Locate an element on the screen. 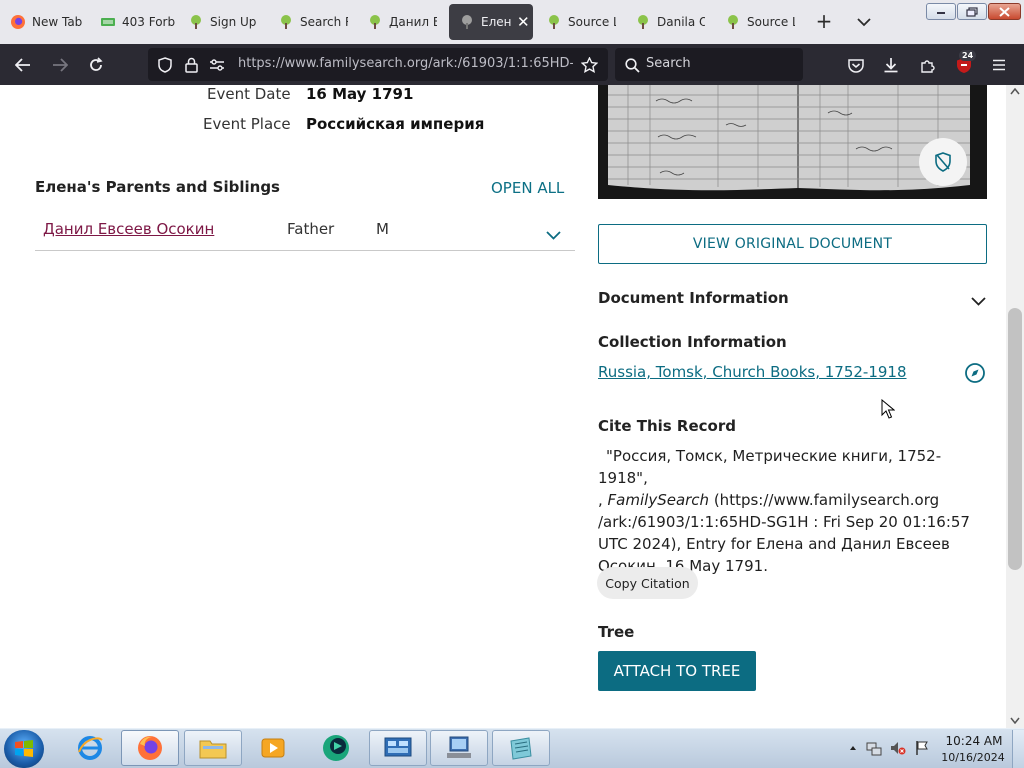 The height and width of the screenshot is (768, 1024). scroll-up-arrow-icon is located at coordinates (1015, 91).